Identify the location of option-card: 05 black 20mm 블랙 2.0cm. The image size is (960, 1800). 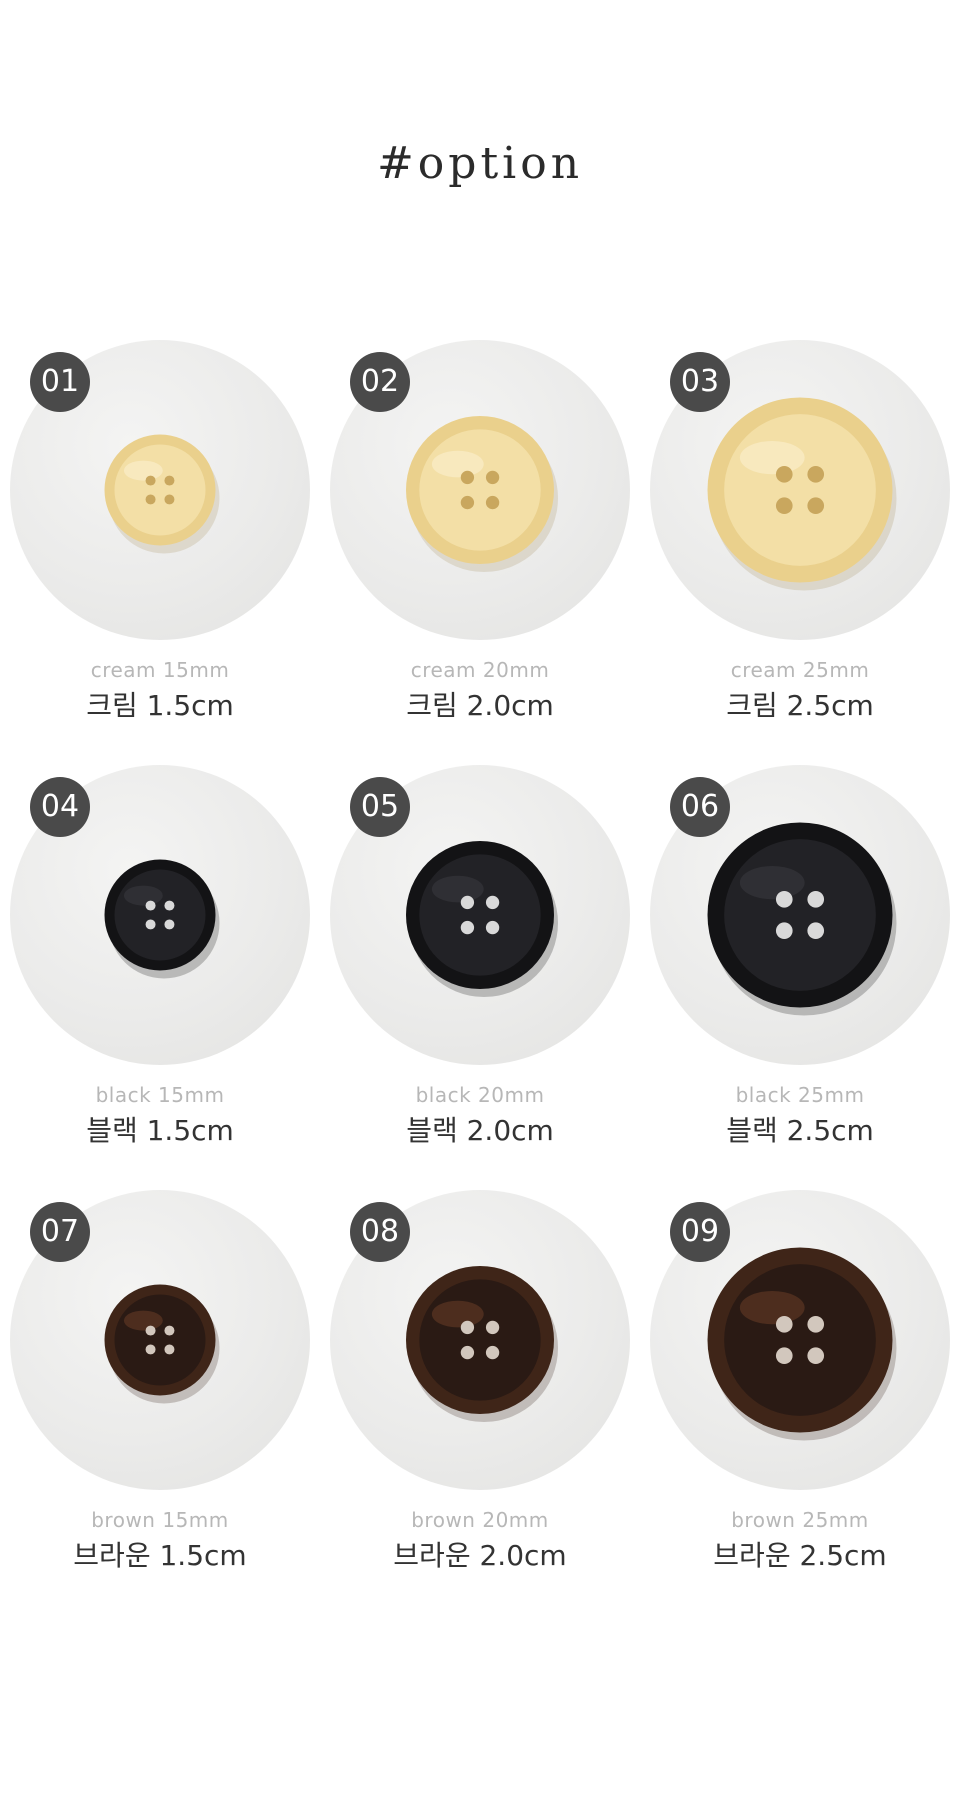
(480, 965).